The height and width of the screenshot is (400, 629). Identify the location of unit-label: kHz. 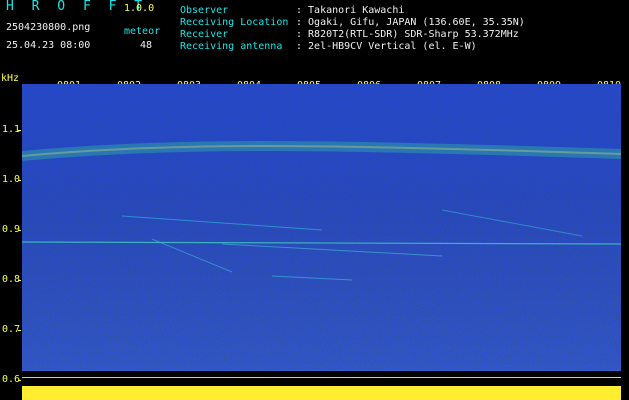
(10, 78).